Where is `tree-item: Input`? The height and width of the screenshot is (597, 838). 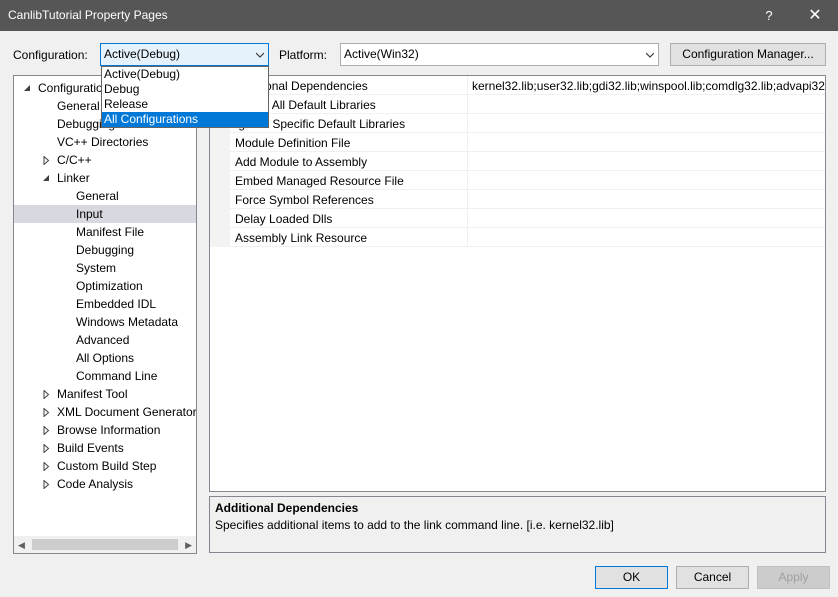
tree-item: Input is located at coordinates (105, 214).